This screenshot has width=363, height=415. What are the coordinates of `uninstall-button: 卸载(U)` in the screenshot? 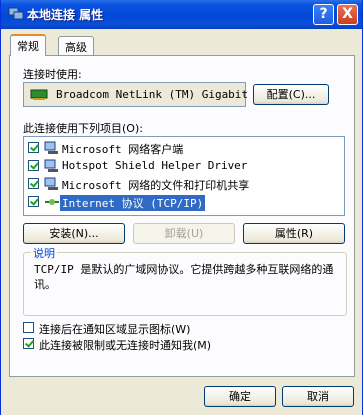 It's located at (184, 233).